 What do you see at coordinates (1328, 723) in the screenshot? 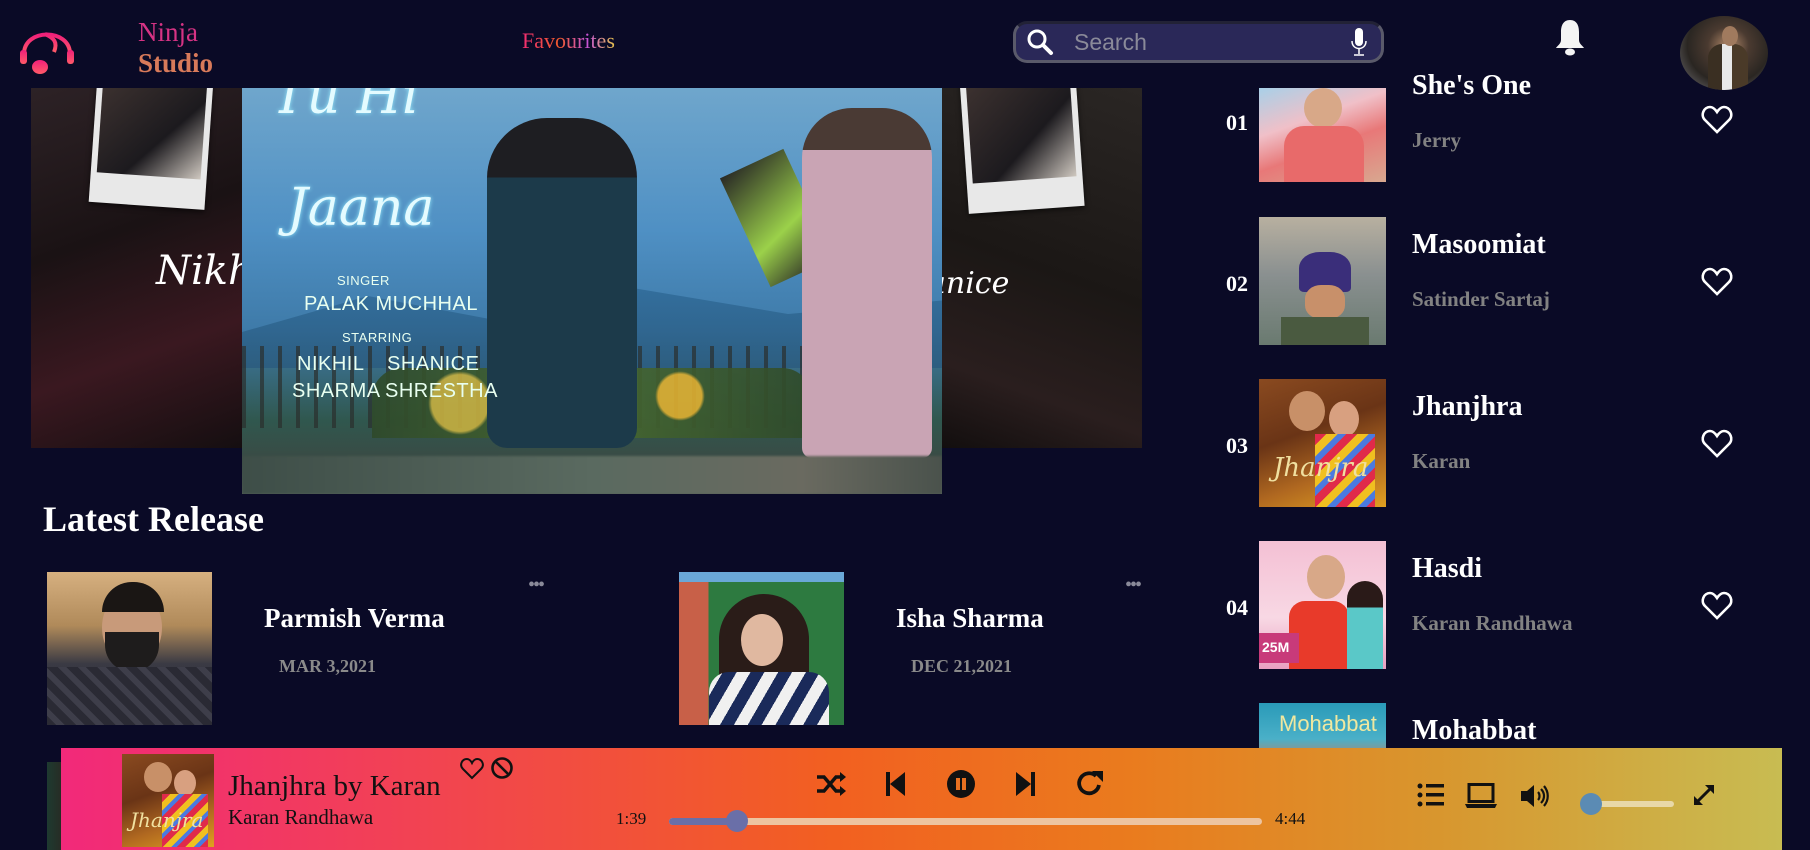
I see `cover-text: Mohabbat` at bounding box center [1328, 723].